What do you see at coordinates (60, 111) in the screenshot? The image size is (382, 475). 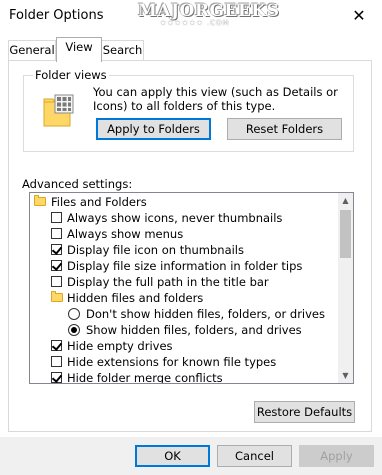 I see `folder-view-icon` at bounding box center [60, 111].